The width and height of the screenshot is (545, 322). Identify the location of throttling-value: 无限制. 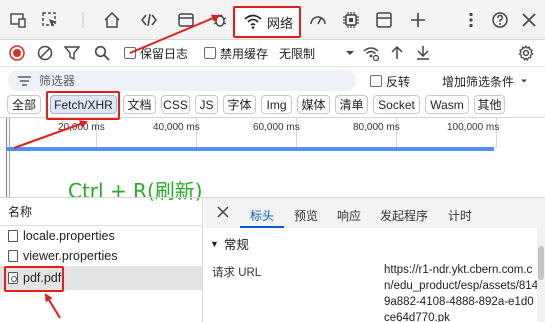
(297, 53).